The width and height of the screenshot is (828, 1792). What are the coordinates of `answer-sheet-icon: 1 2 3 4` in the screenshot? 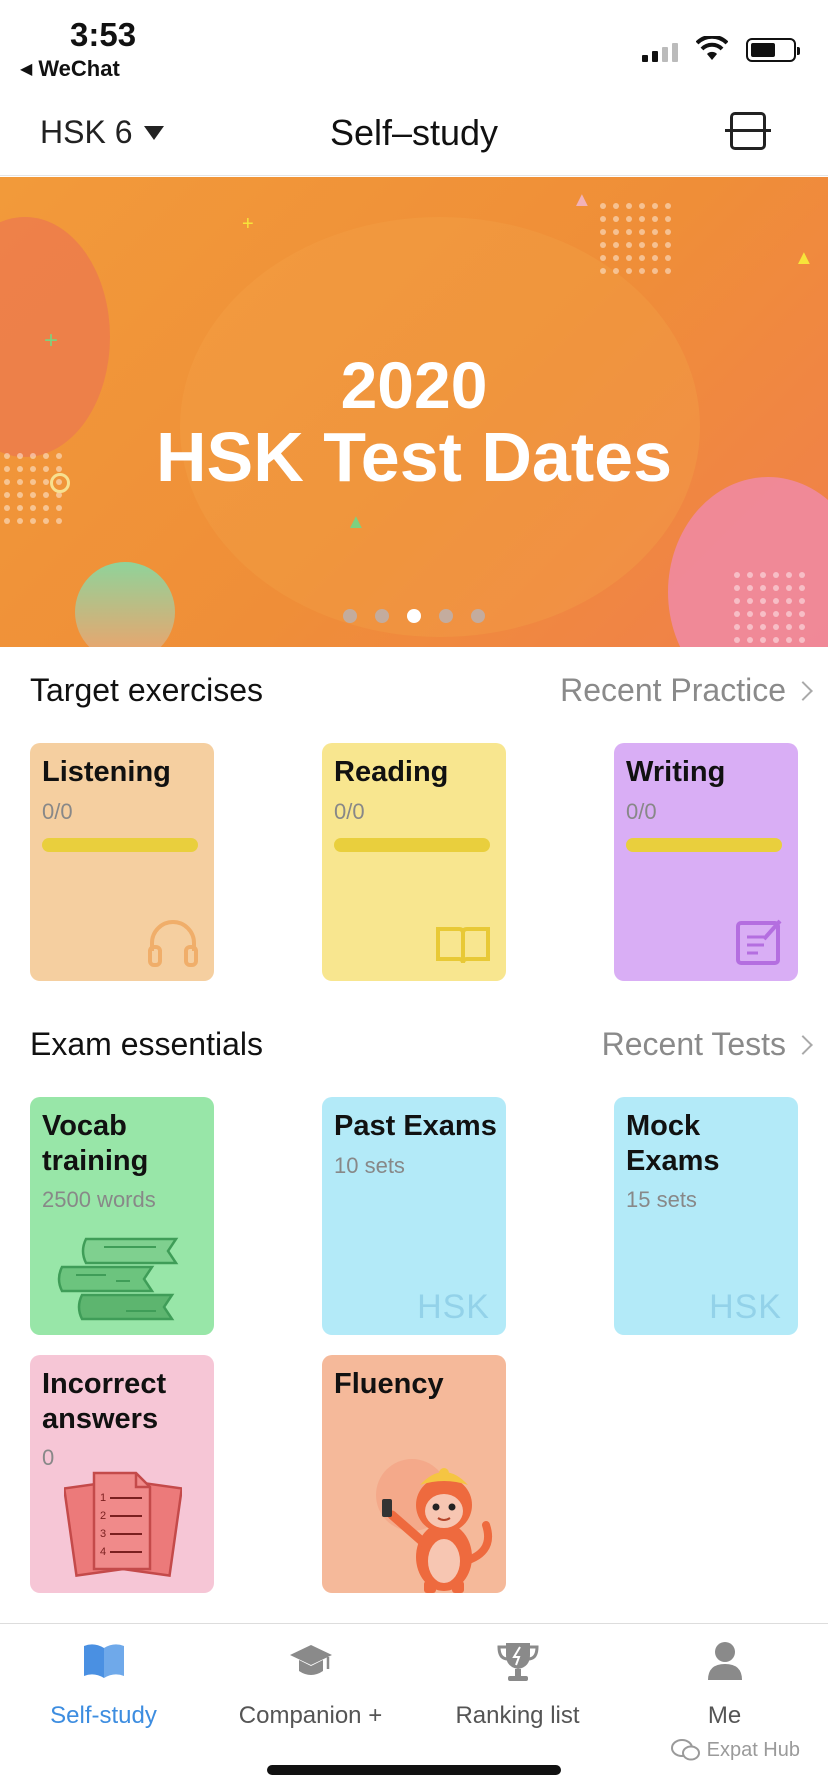 It's located at (123, 1524).